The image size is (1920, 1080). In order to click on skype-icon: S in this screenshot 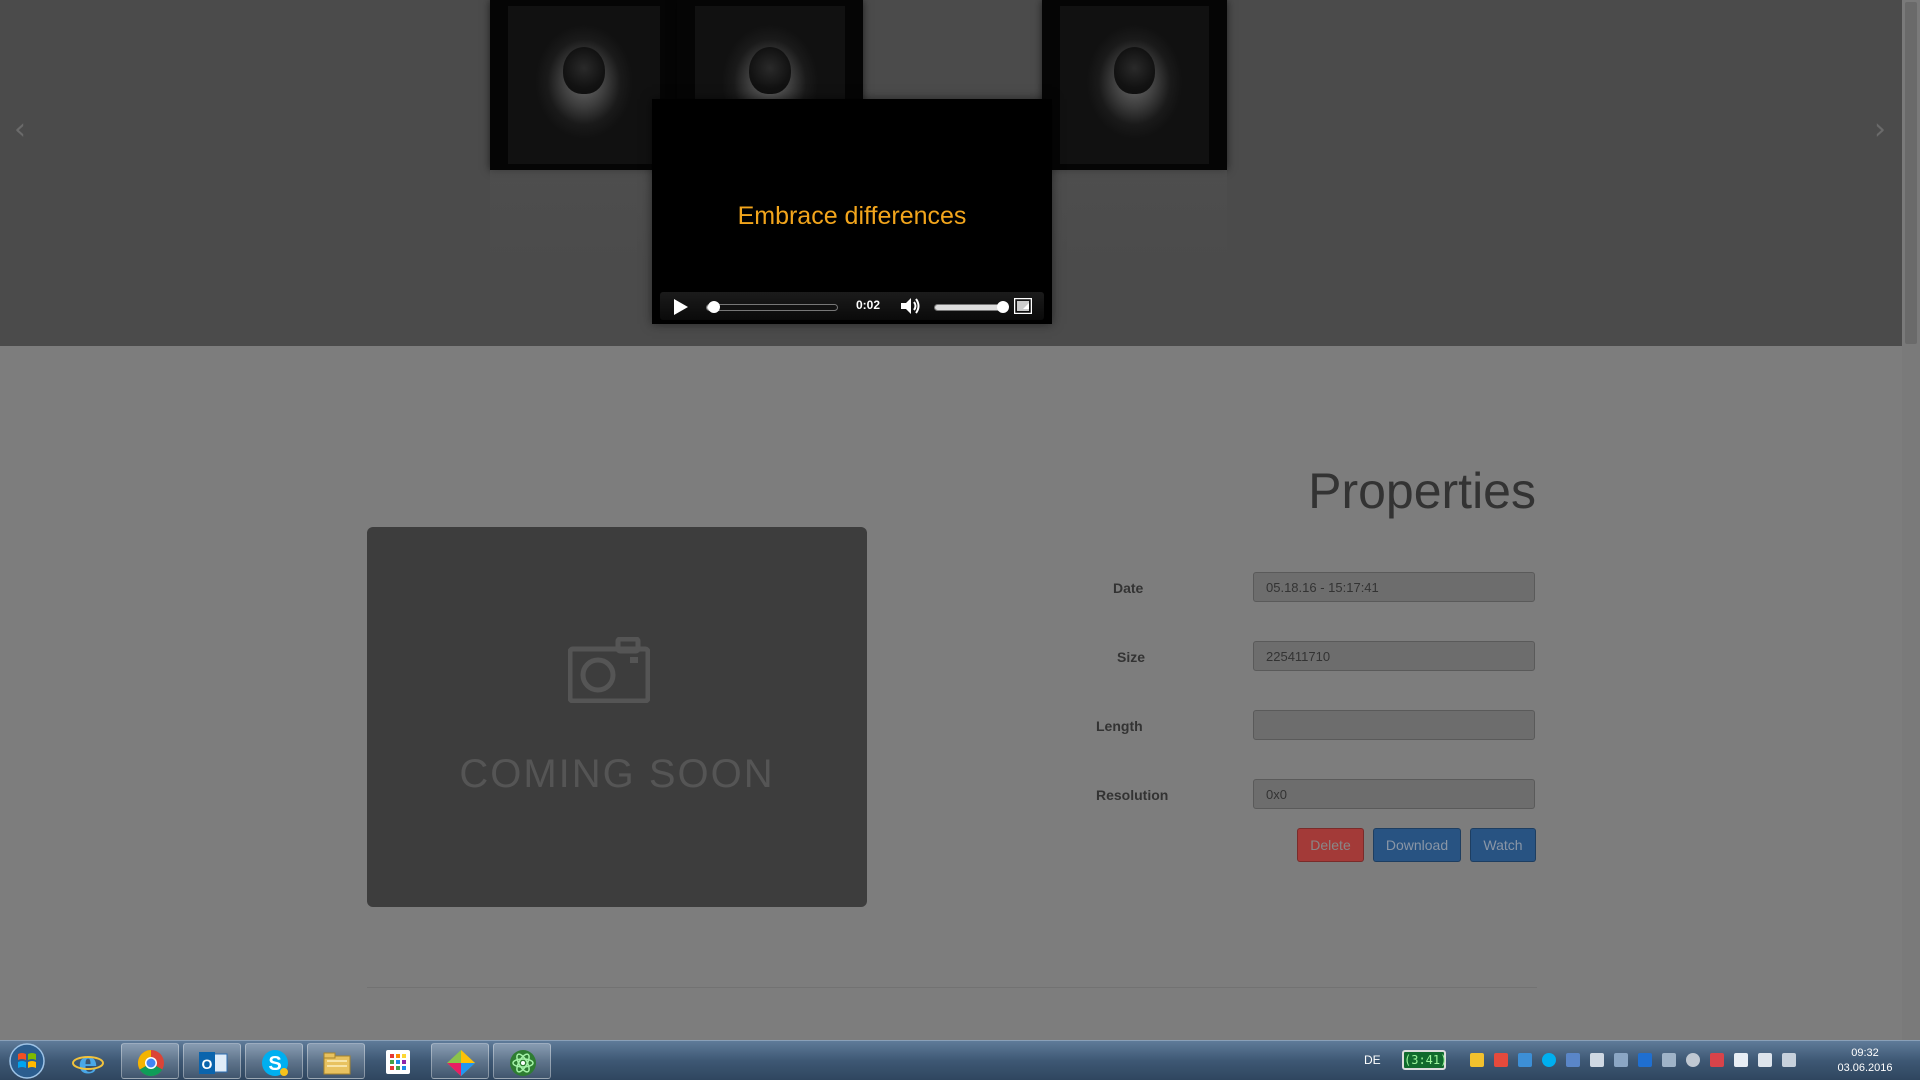, I will do `click(275, 1063)`.